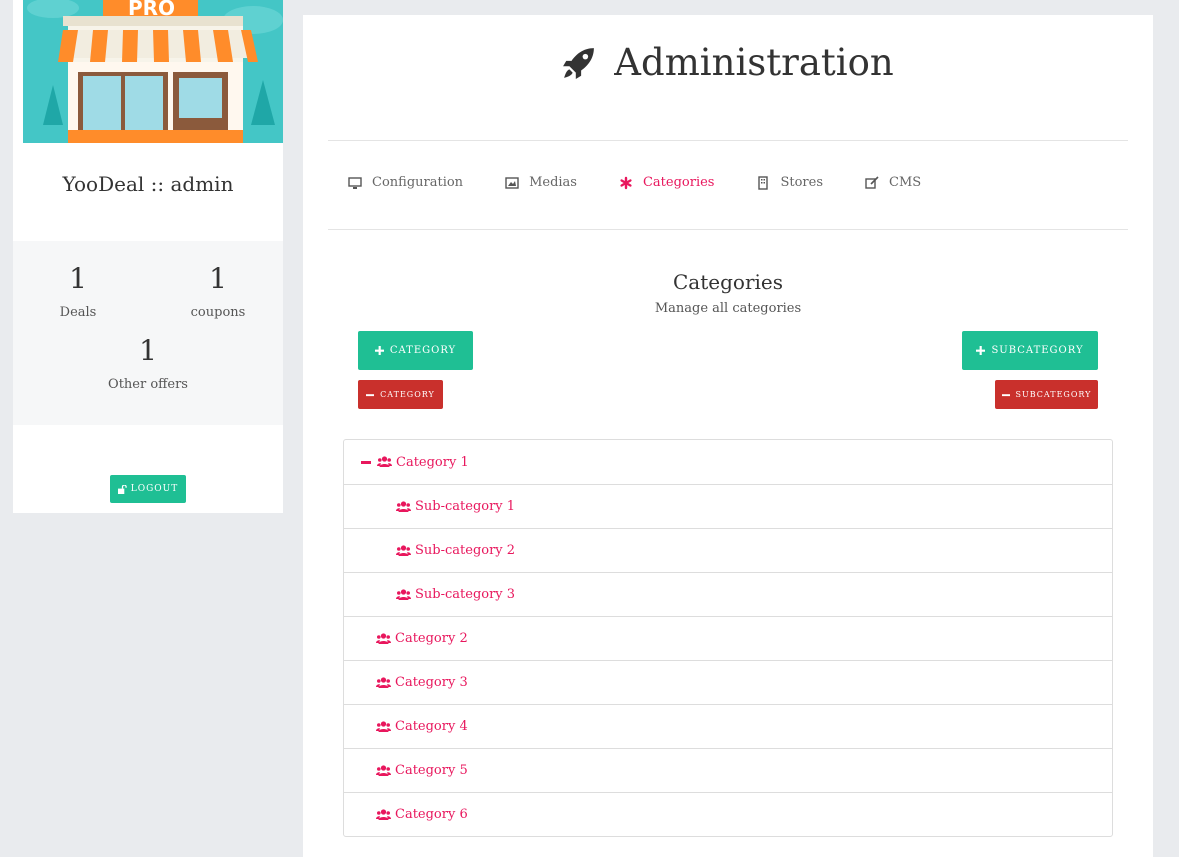 This screenshot has height=857, width=1179. I want to click on section-subtitle: Manage all categories, so click(728, 308).